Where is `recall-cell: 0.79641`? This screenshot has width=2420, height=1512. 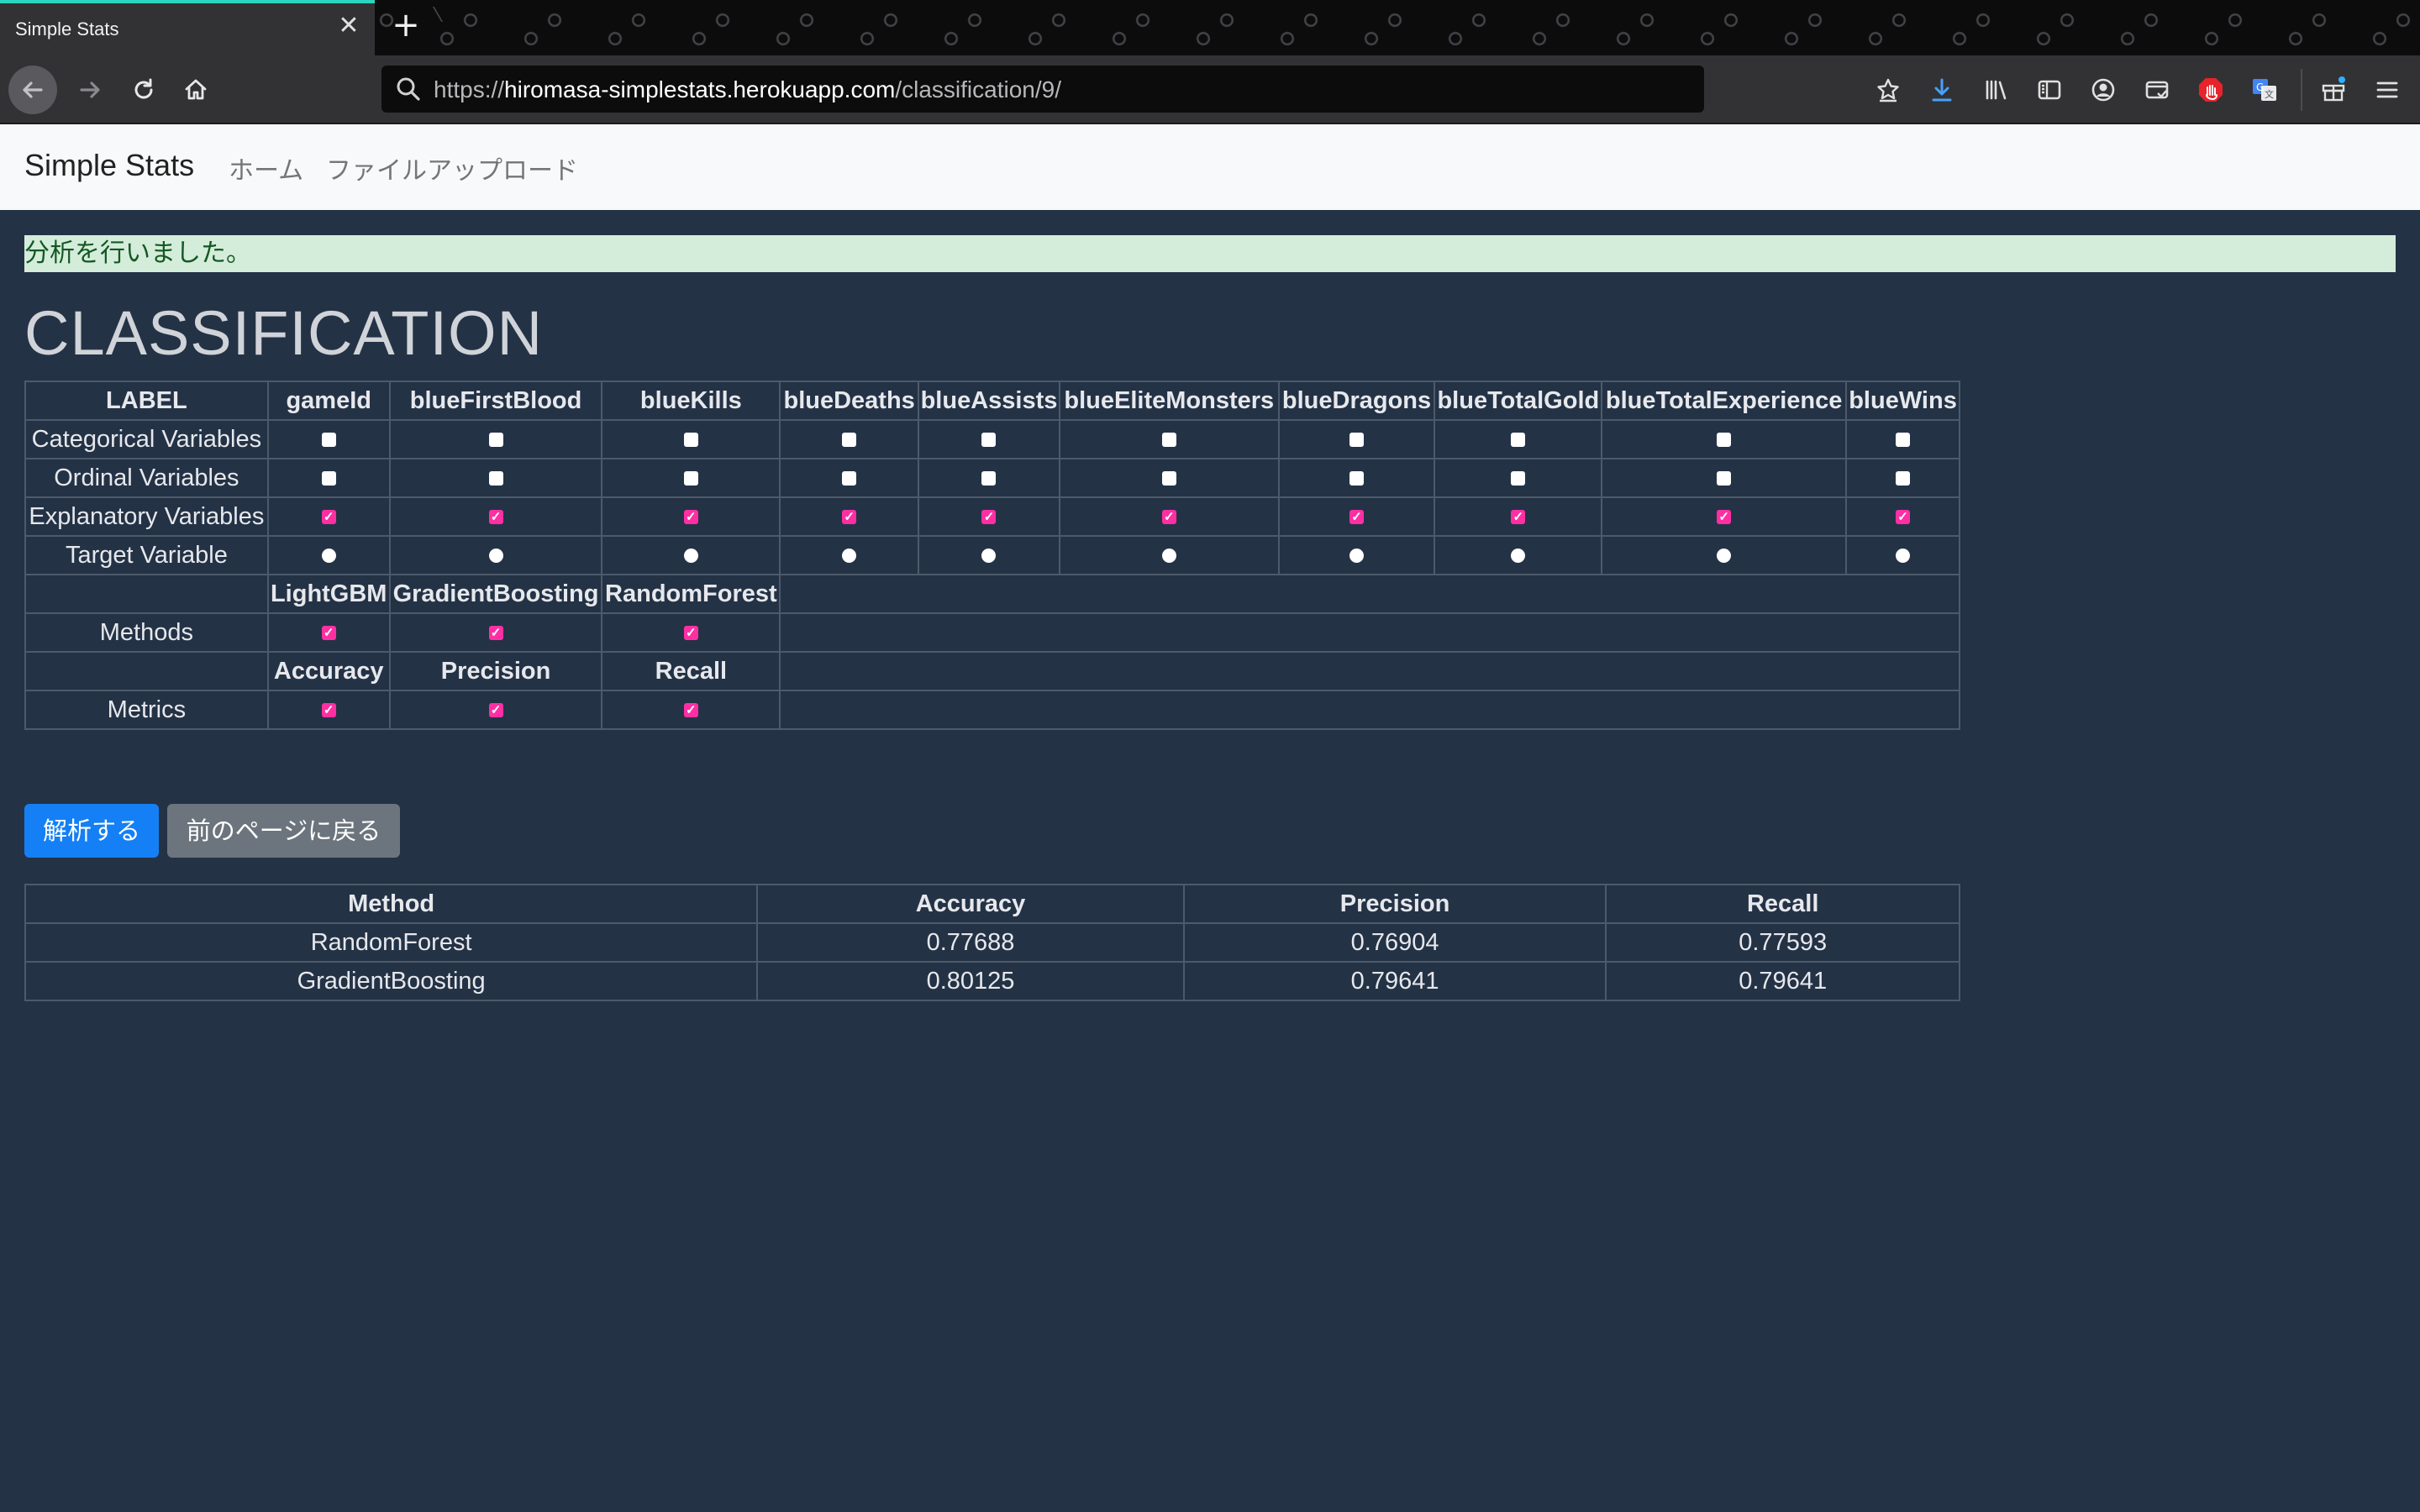 recall-cell: 0.79641 is located at coordinates (1783, 981).